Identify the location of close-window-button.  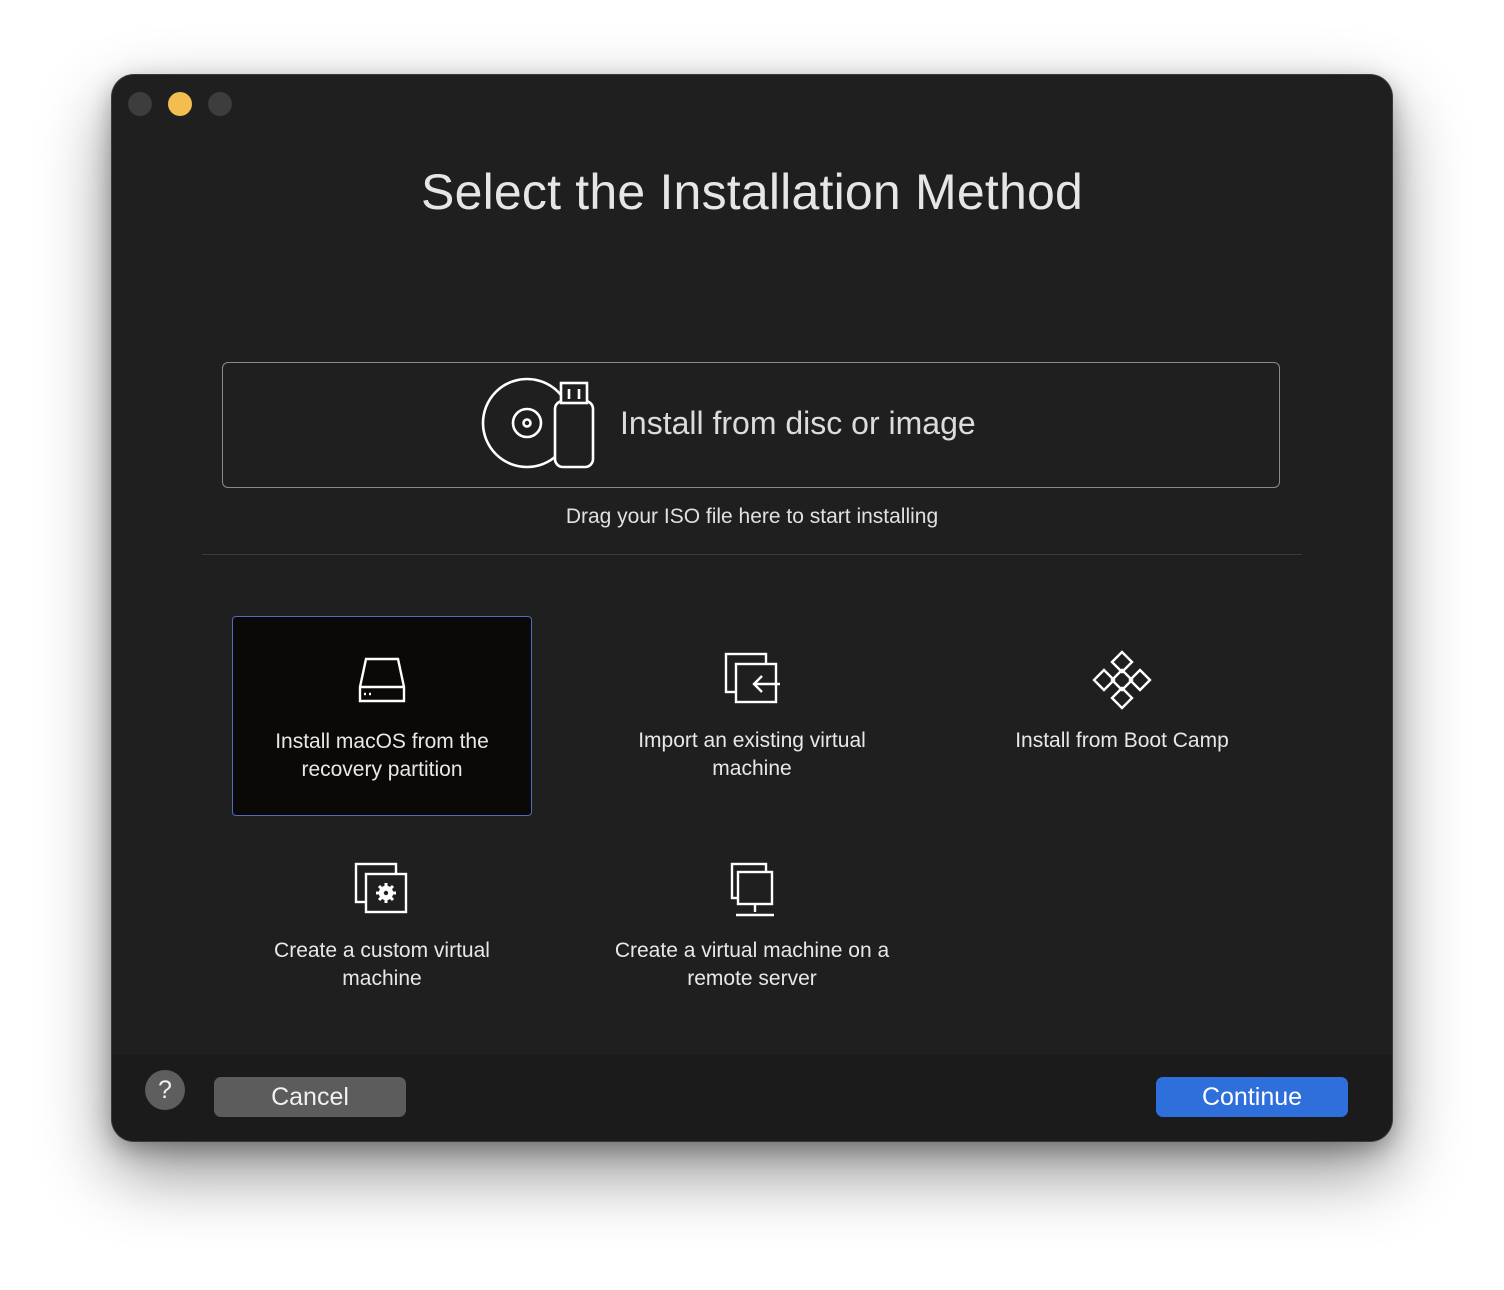
(140, 104).